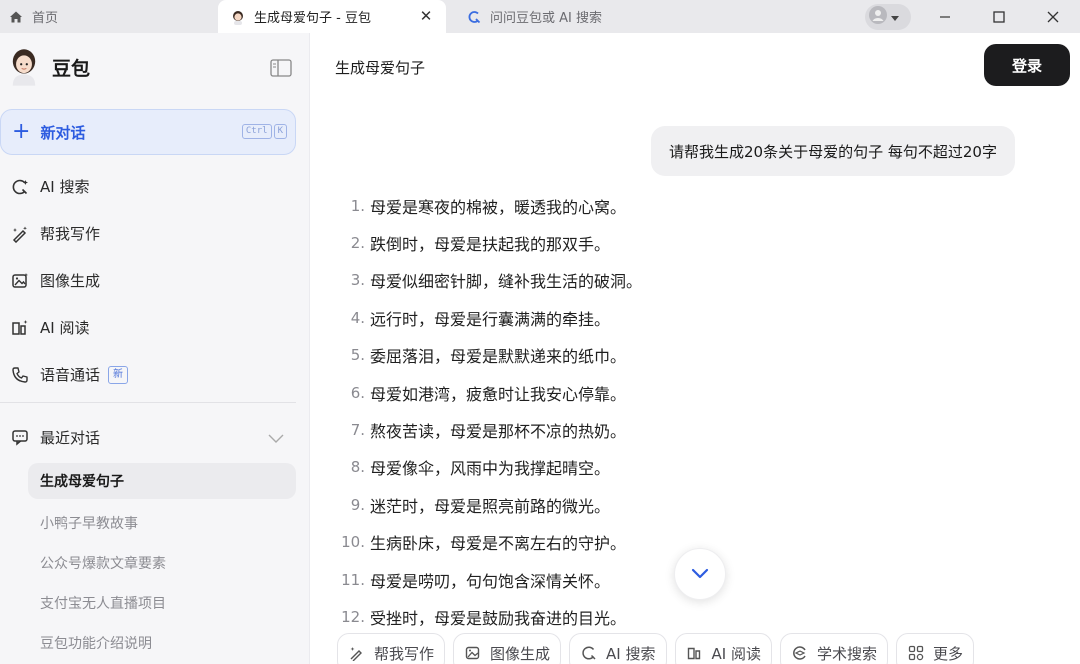 The height and width of the screenshot is (664, 1080). Describe the element at coordinates (651, 612) in the screenshot. I see `list-item: 12. 受挫时，母爱是鼓励我奋进的目光。` at that location.